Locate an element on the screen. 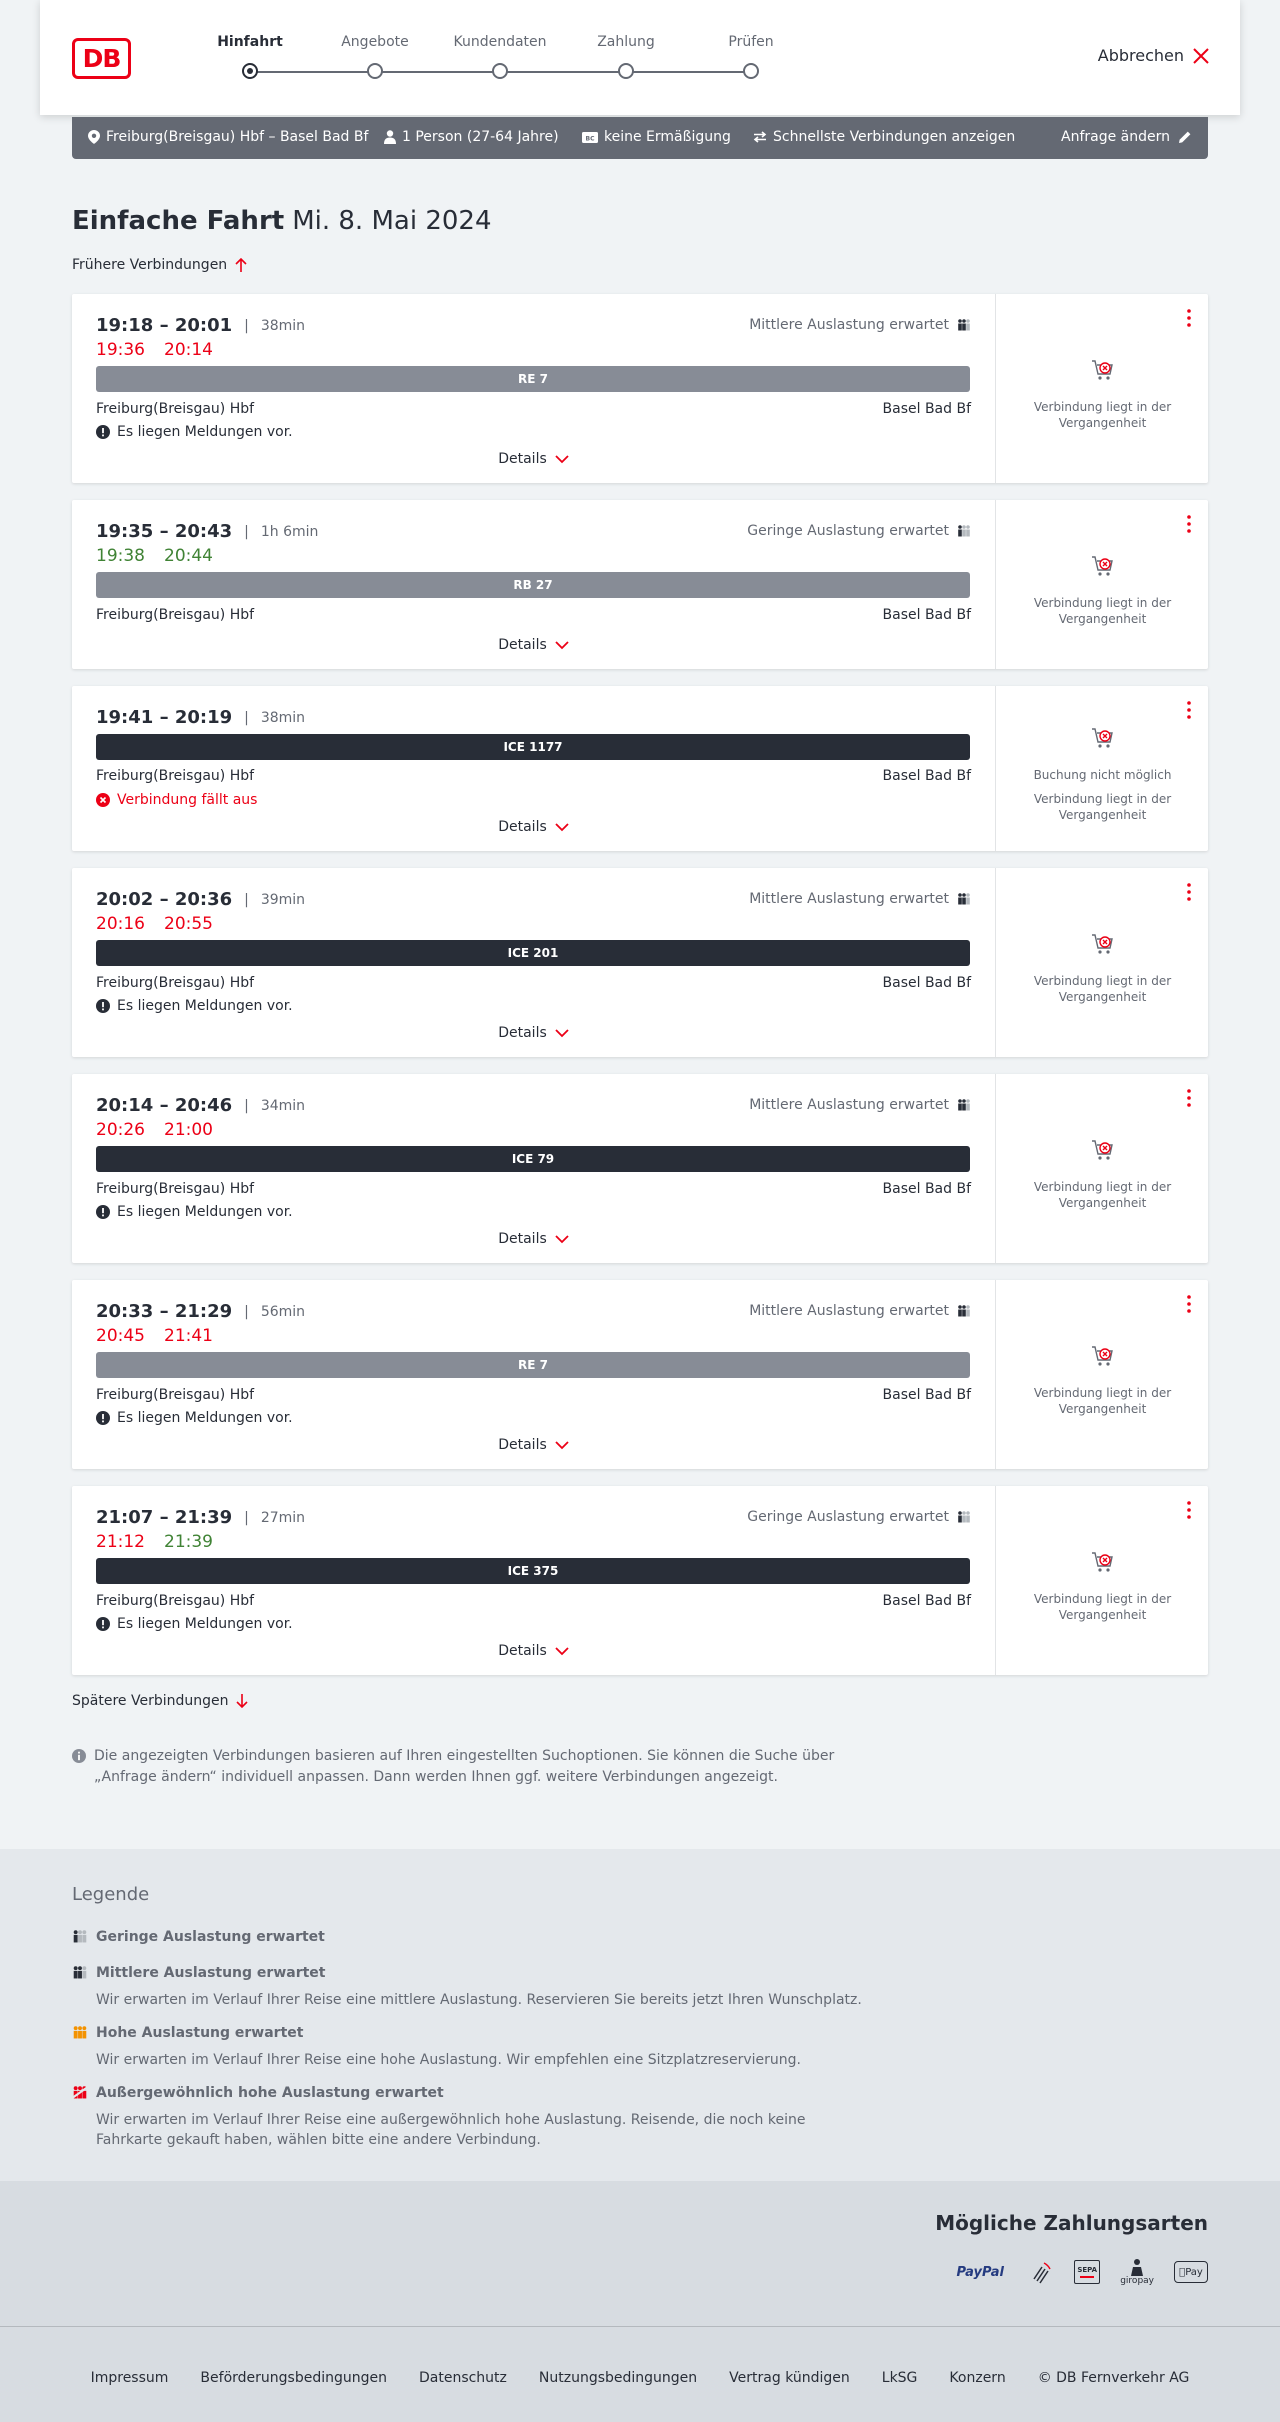 This screenshot has height=2422, width=1280. connection-times: 20:33 – 21:29 | 56min is located at coordinates (201, 1311).